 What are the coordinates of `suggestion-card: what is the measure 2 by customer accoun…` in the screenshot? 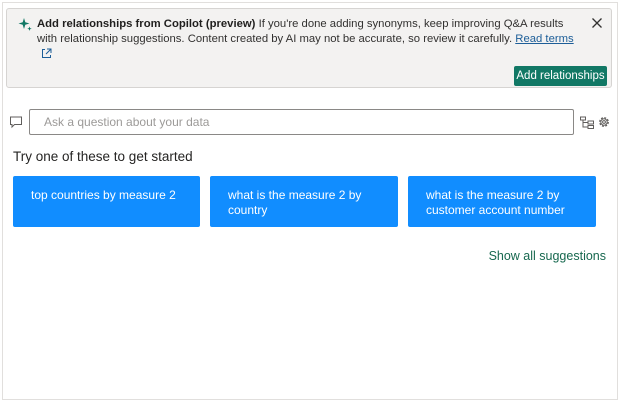 It's located at (502, 201).